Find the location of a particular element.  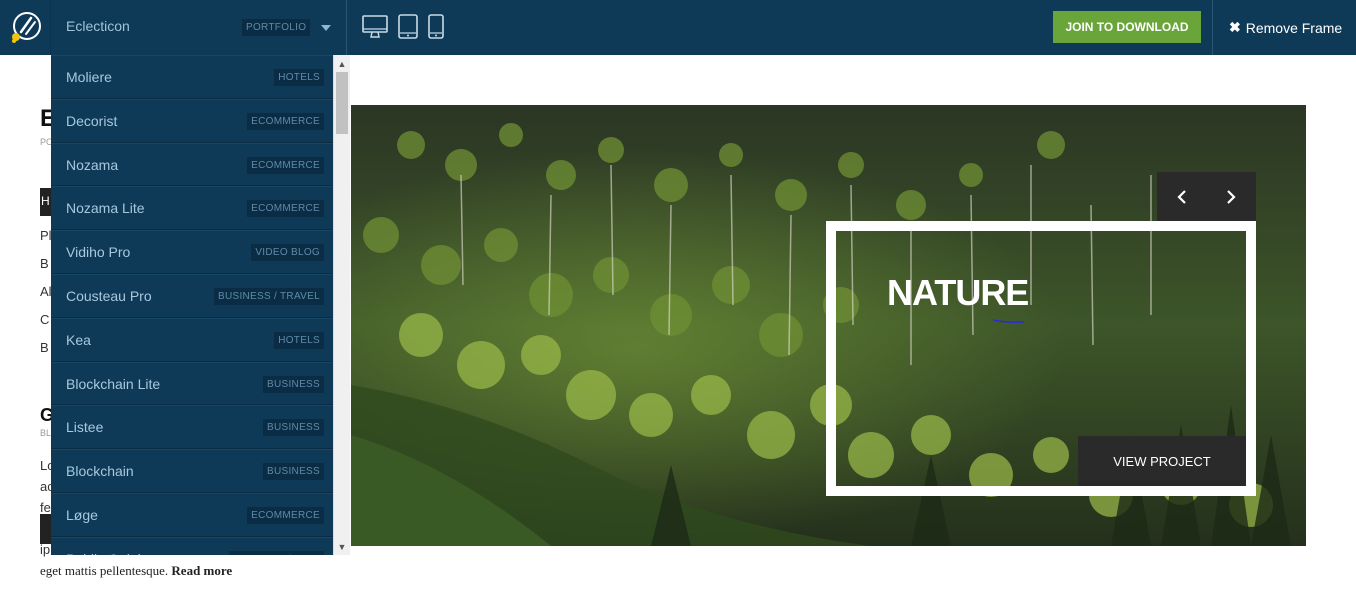

title-underline-stroke is located at coordinates (1008, 321).